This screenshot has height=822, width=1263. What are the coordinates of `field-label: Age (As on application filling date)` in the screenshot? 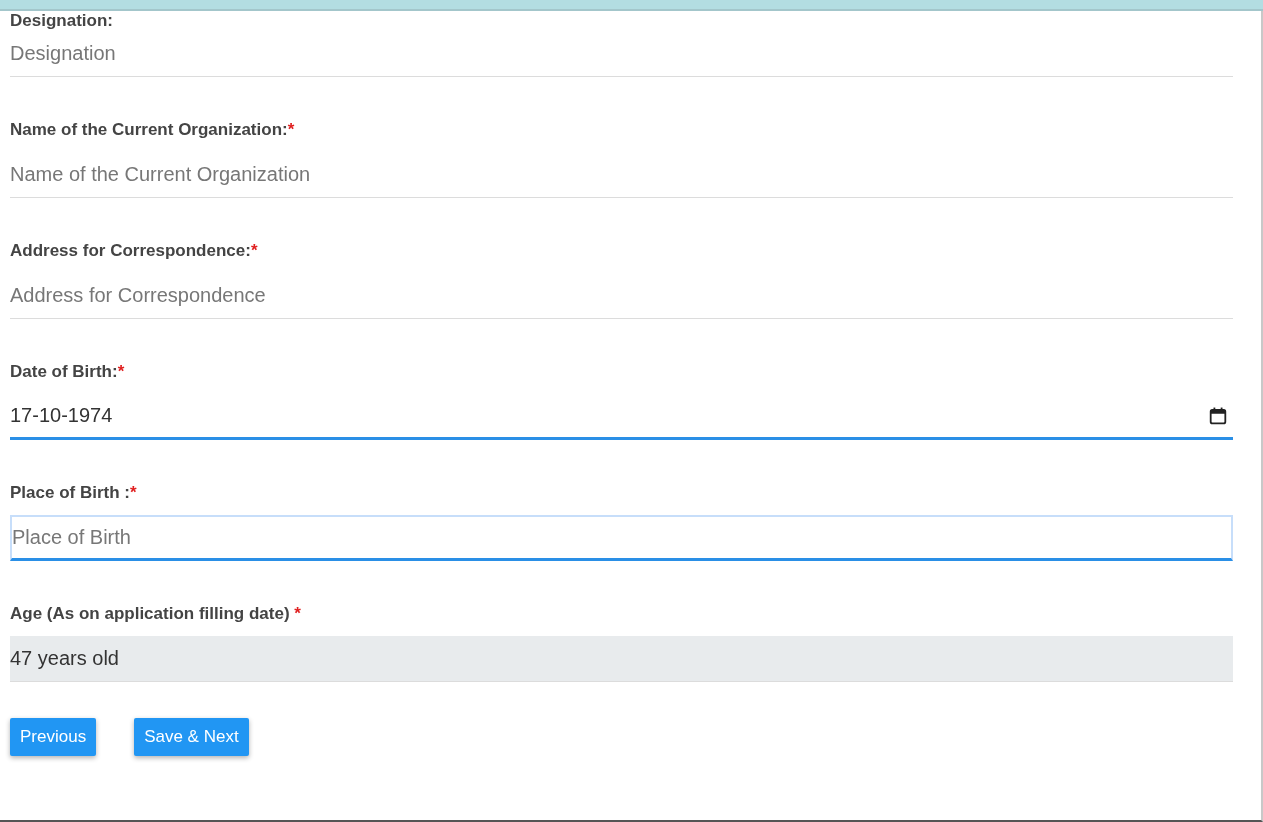 It's located at (150, 613).